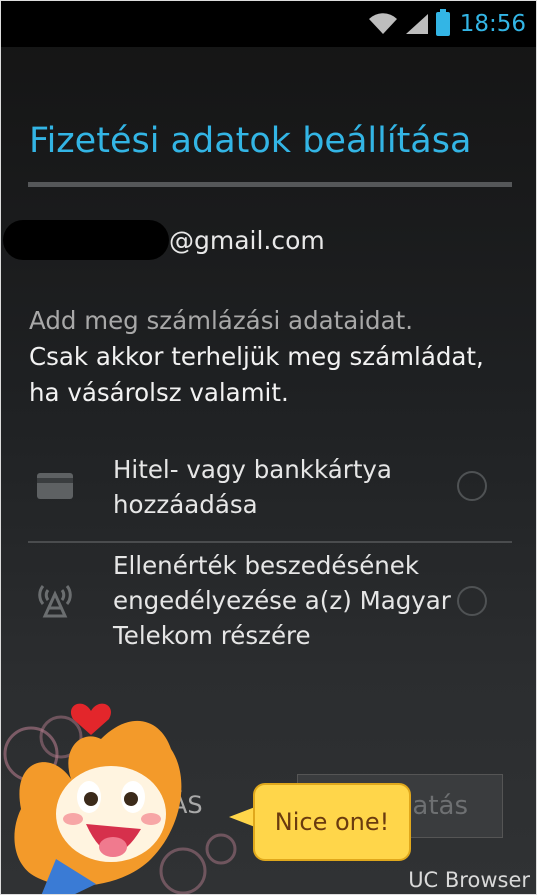 This screenshot has width=537, height=895. What do you see at coordinates (250, 141) in the screenshot?
I see `page-title: Fizetési adatok beállítása` at bounding box center [250, 141].